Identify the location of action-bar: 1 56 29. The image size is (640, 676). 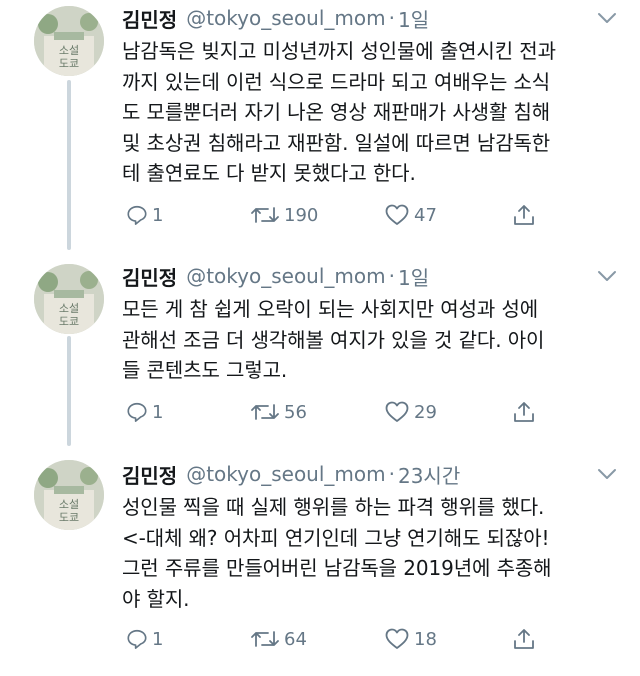
(372, 412).